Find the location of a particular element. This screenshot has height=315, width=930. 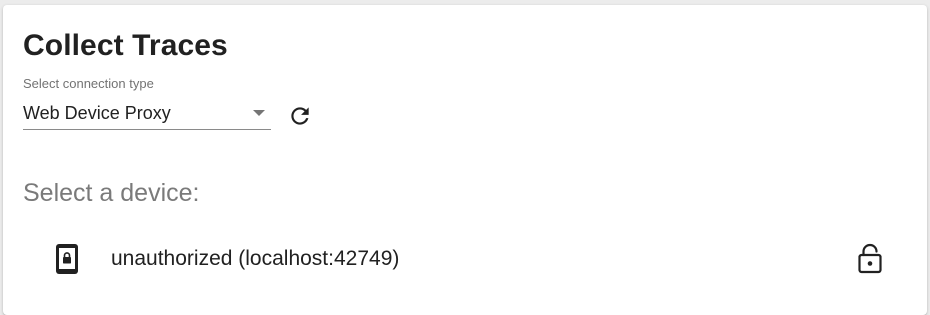

page-title: Collect Traces is located at coordinates (125, 45).